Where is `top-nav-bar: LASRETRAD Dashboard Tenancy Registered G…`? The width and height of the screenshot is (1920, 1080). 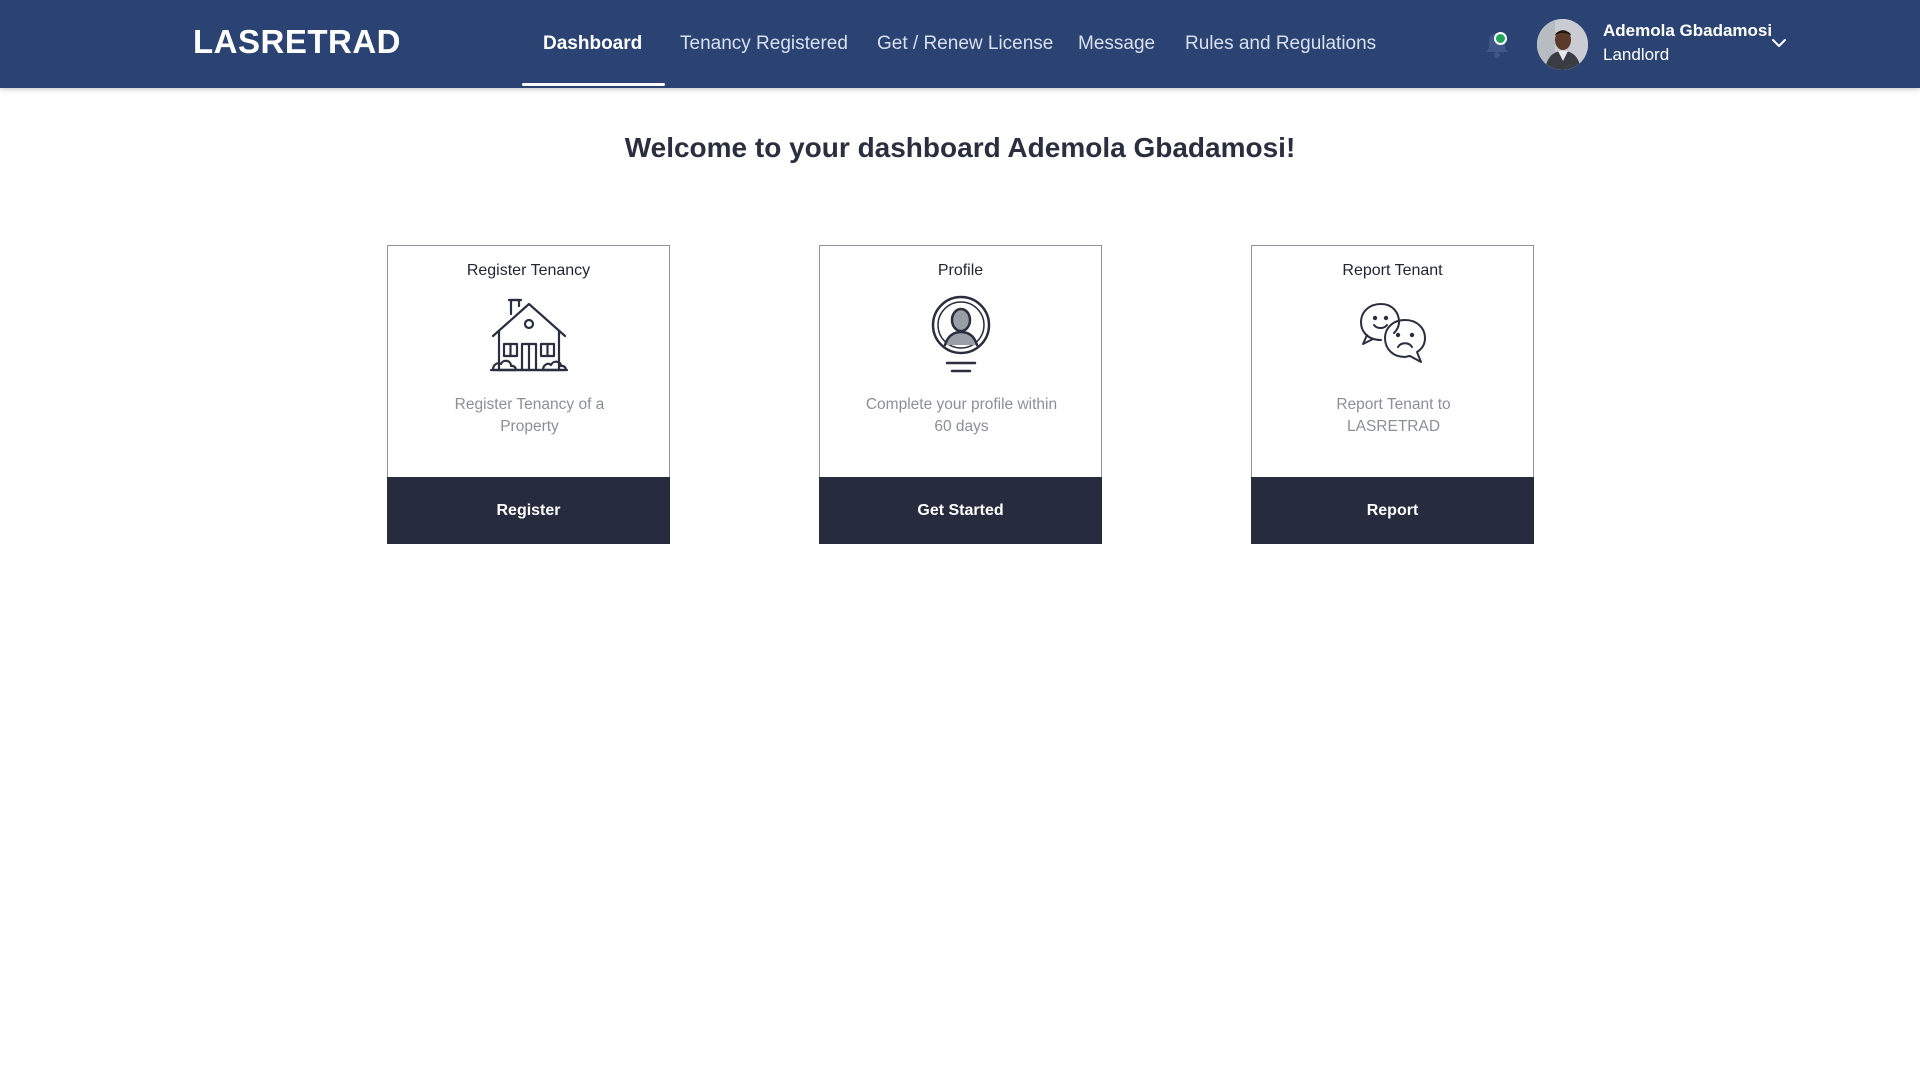
top-nav-bar: LASRETRAD Dashboard Tenancy Registered G… is located at coordinates (960, 44).